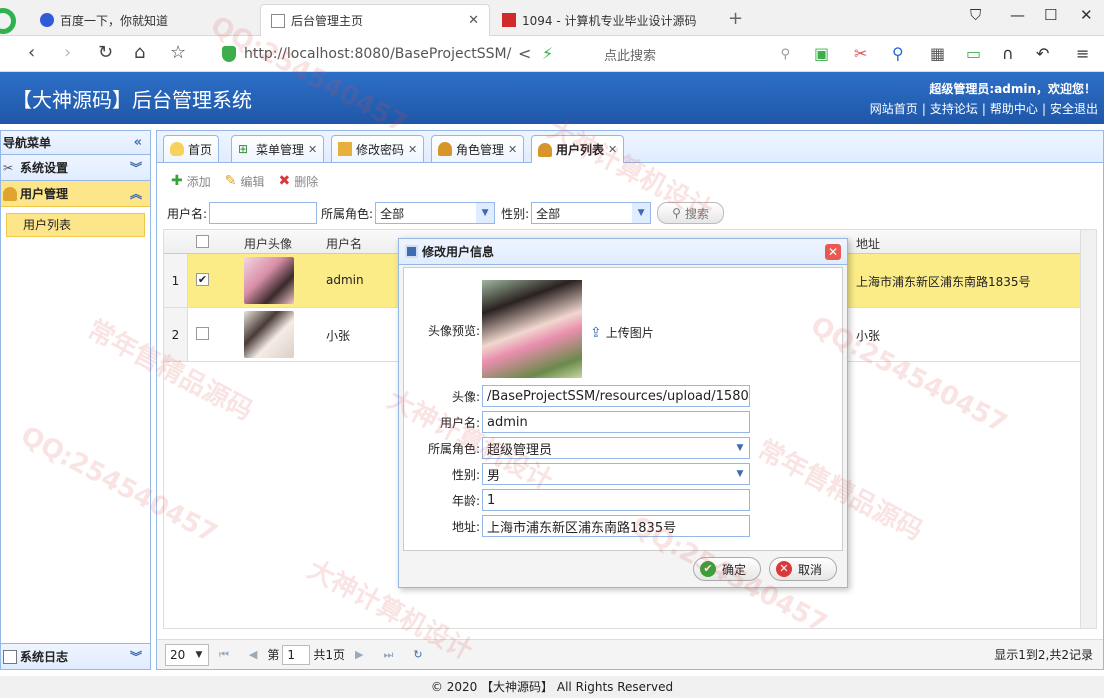 This screenshot has height=698, width=1104. What do you see at coordinates (138, 143) in the screenshot?
I see `collapse-icon: «` at bounding box center [138, 143].